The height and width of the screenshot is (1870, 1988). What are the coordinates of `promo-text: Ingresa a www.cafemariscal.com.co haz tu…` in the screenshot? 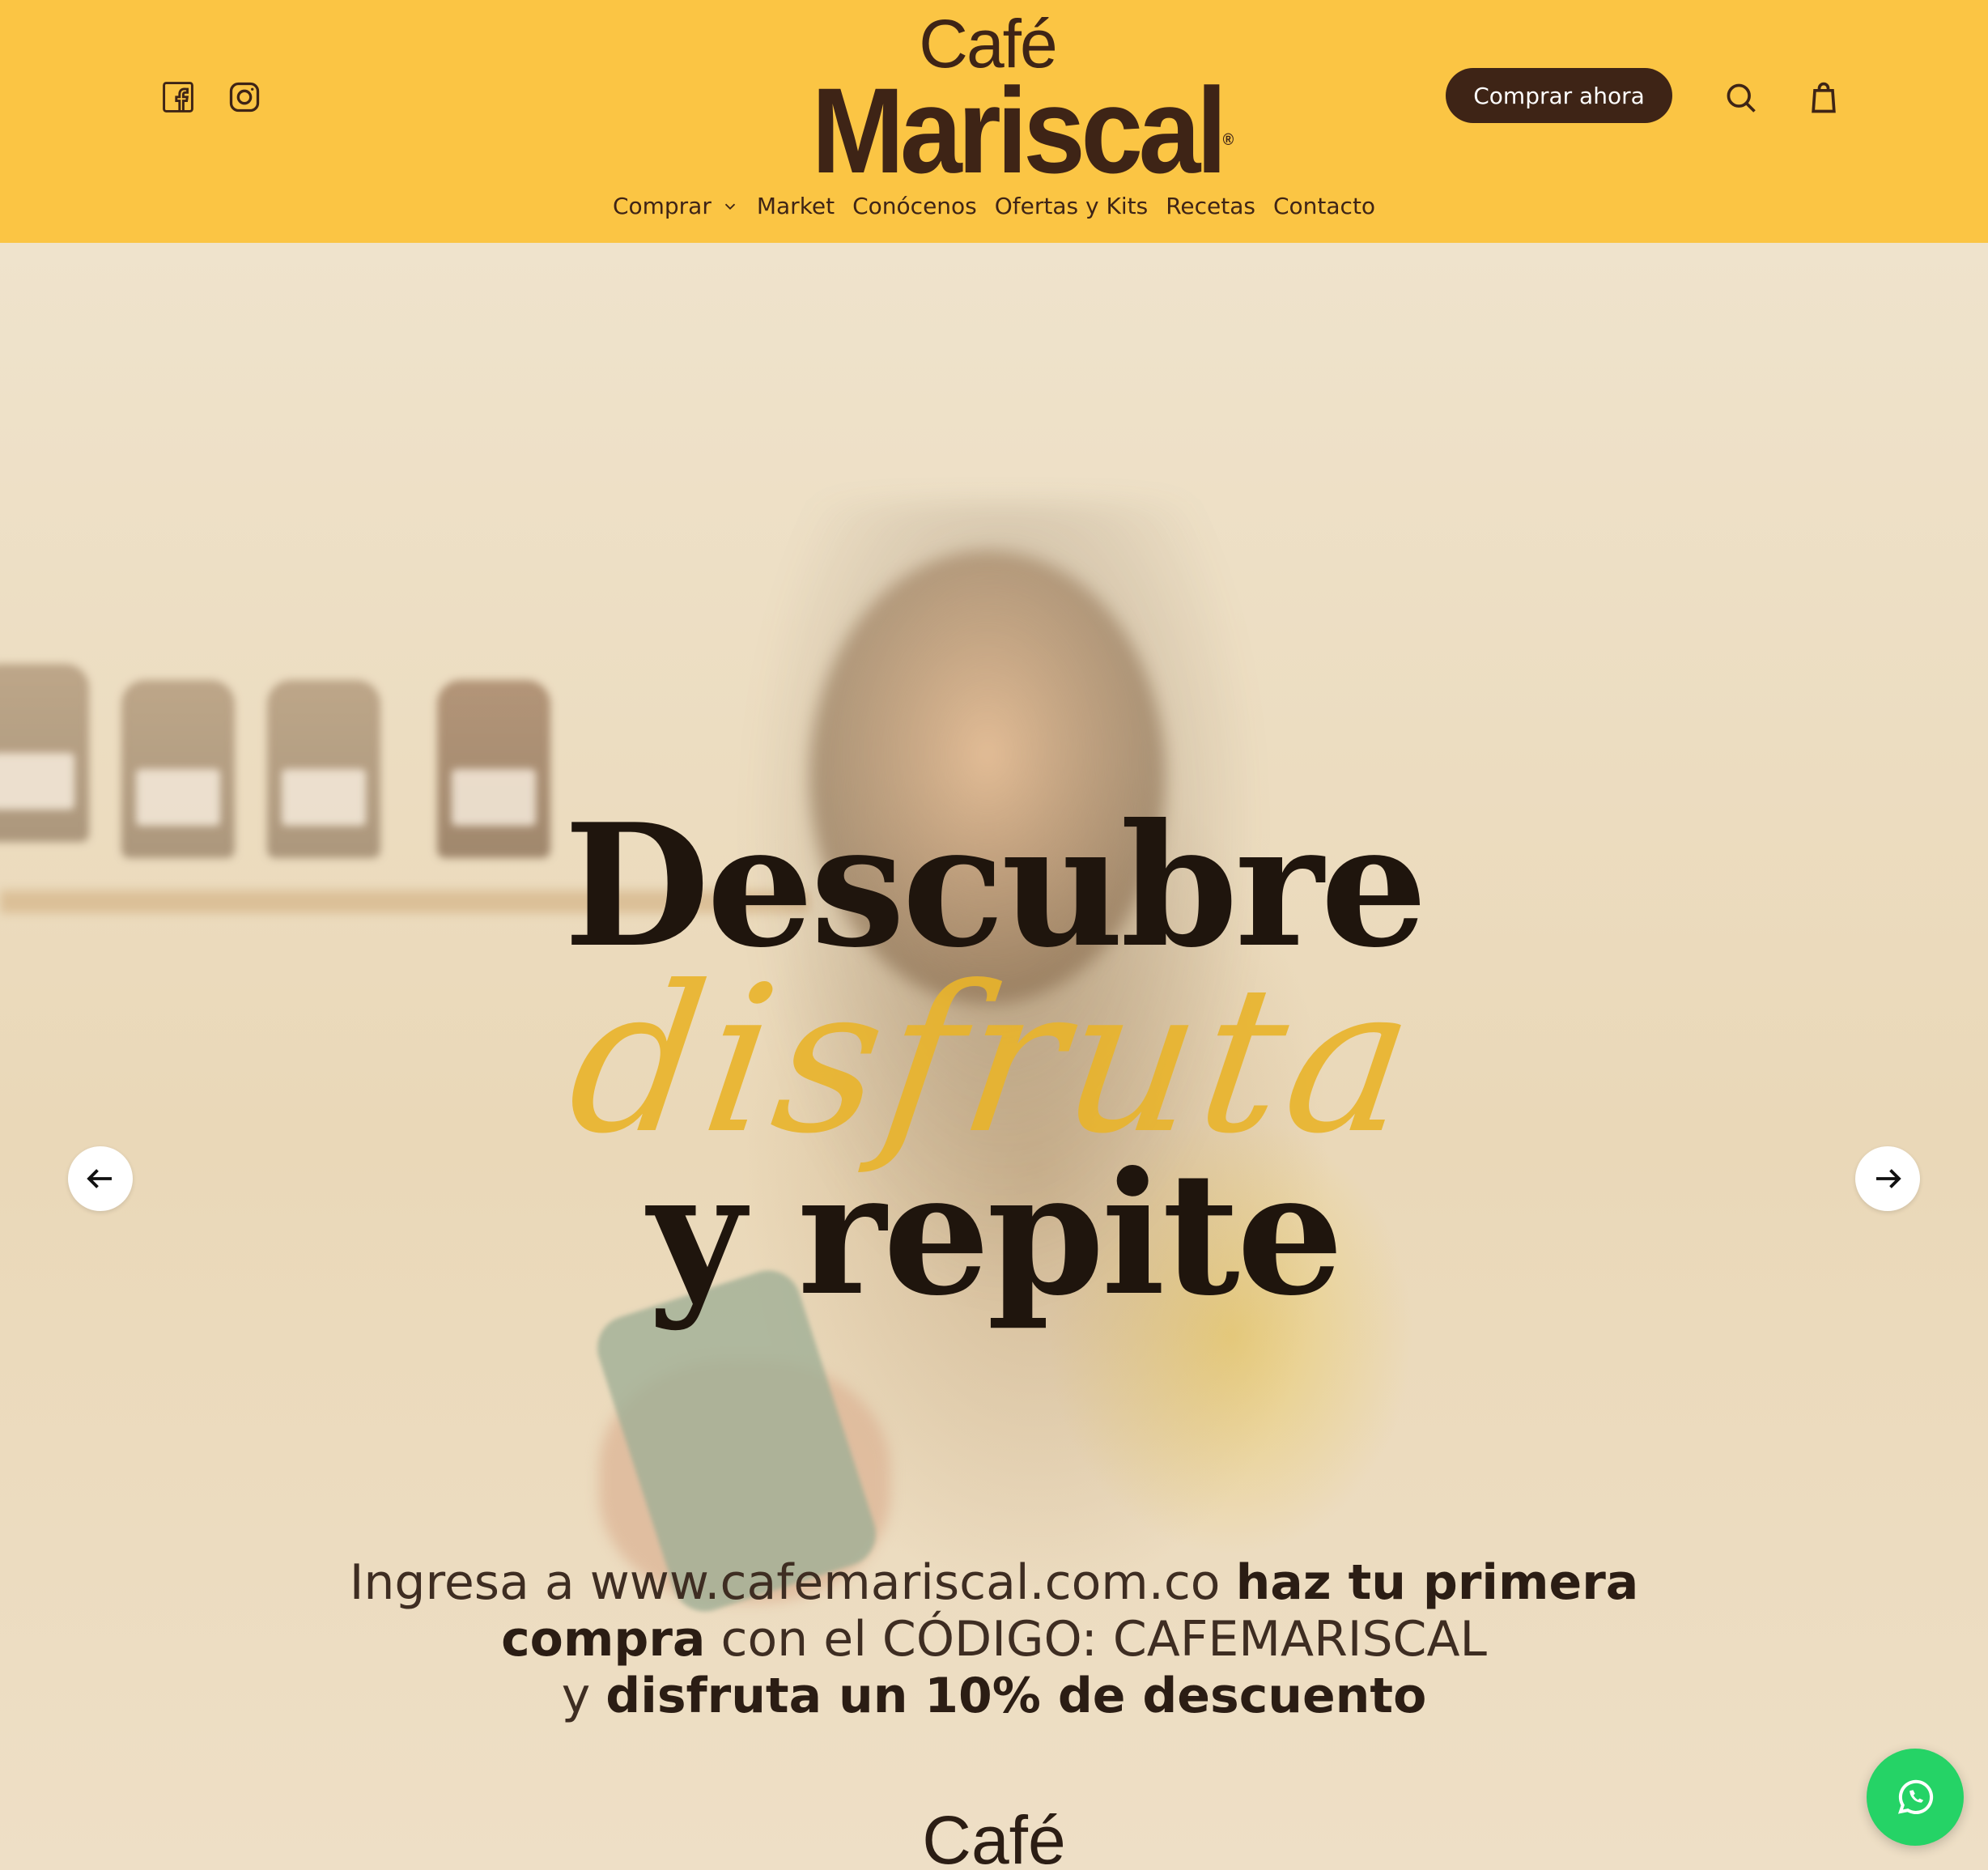 It's located at (994, 1639).